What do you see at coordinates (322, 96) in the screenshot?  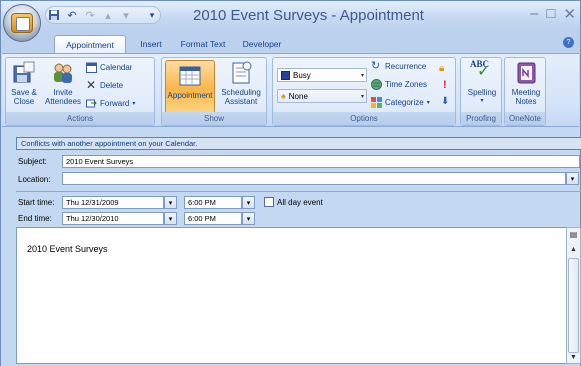 I see `reminder-dropdown: ♠ None ▾` at bounding box center [322, 96].